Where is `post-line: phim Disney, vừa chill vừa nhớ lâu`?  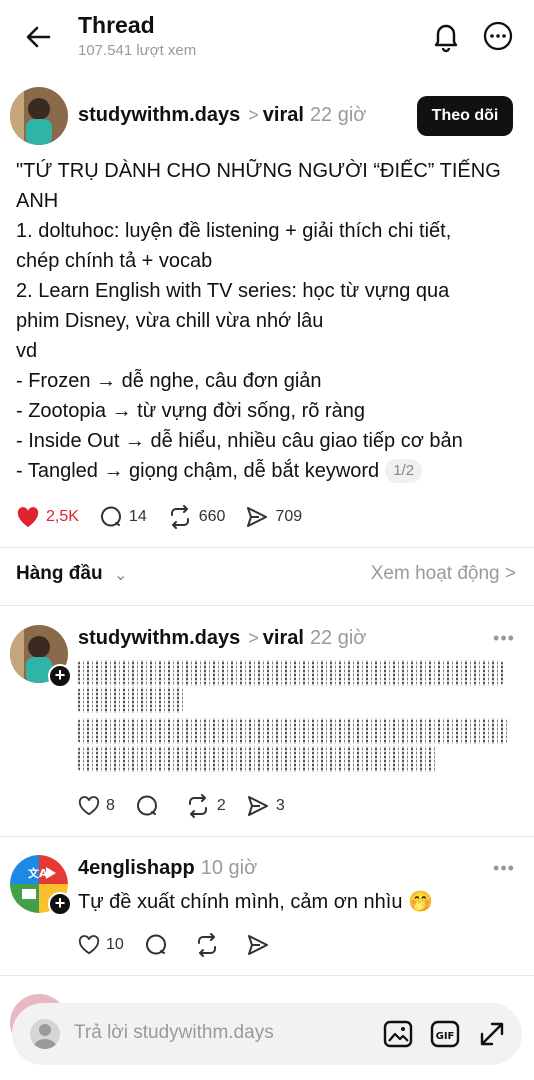
post-line: phim Disney, vừa chill vừa nhớ lâu is located at coordinates (170, 321).